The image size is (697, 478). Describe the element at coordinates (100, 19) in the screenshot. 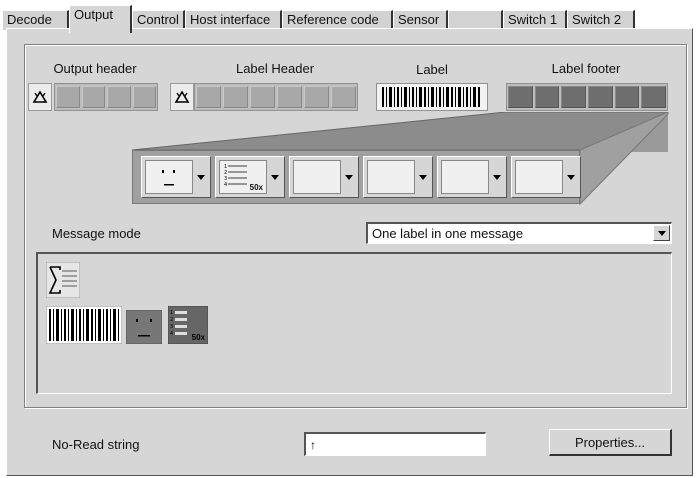

I see `tab-output: Output` at that location.